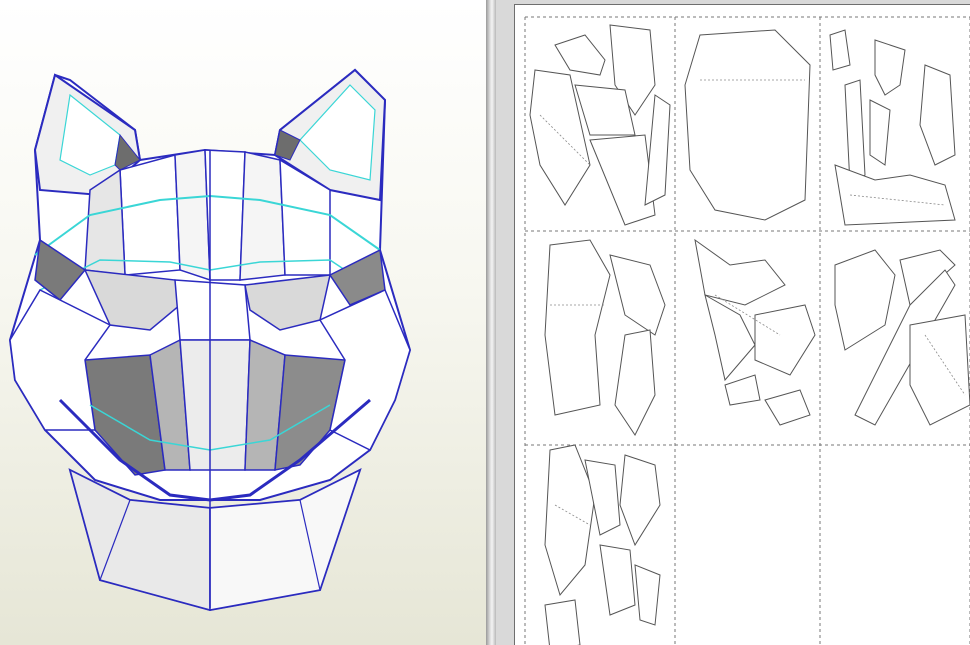 This screenshot has width=970, height=645. I want to click on snout-center, so click(215, 405).